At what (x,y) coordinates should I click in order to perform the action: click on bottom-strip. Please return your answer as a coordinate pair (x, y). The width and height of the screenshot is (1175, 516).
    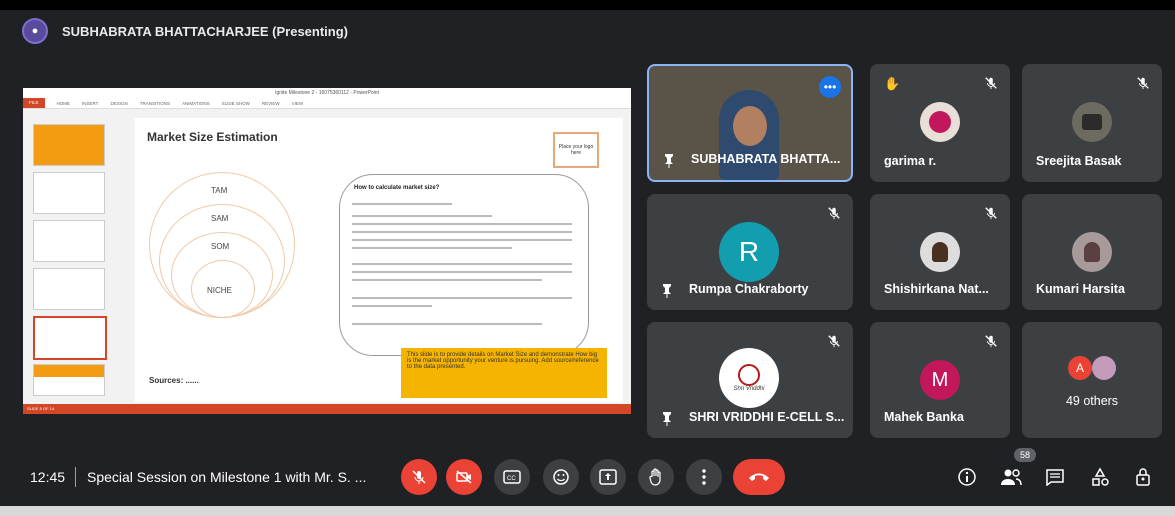
    Looking at the image, I should click on (587, 511).